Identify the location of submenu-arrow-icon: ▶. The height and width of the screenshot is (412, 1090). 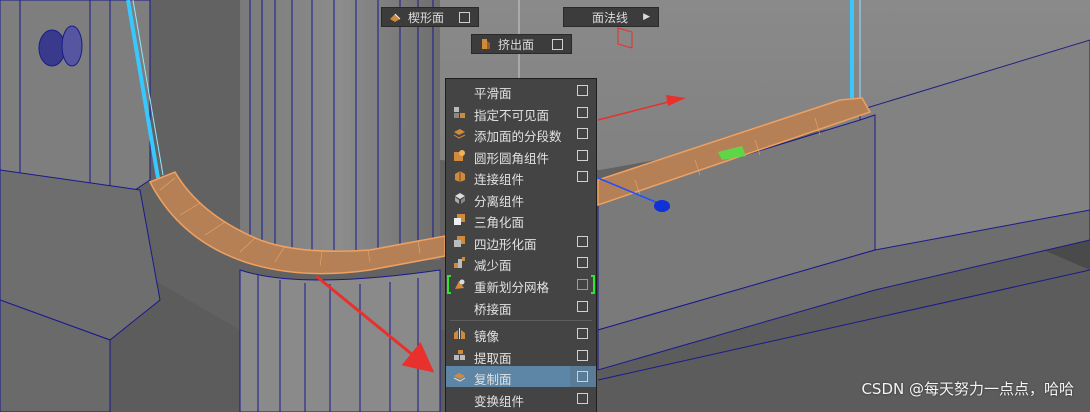
(646, 17).